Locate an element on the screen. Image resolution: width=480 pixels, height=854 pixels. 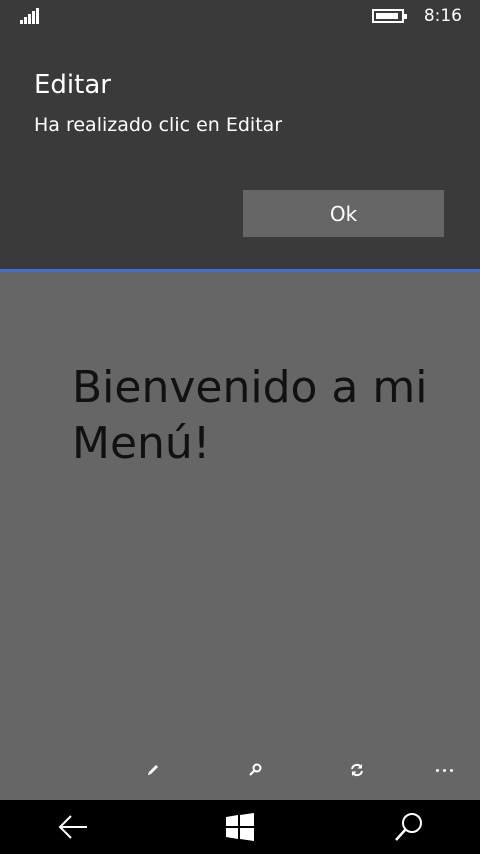
edit-button is located at coordinates (153, 770).